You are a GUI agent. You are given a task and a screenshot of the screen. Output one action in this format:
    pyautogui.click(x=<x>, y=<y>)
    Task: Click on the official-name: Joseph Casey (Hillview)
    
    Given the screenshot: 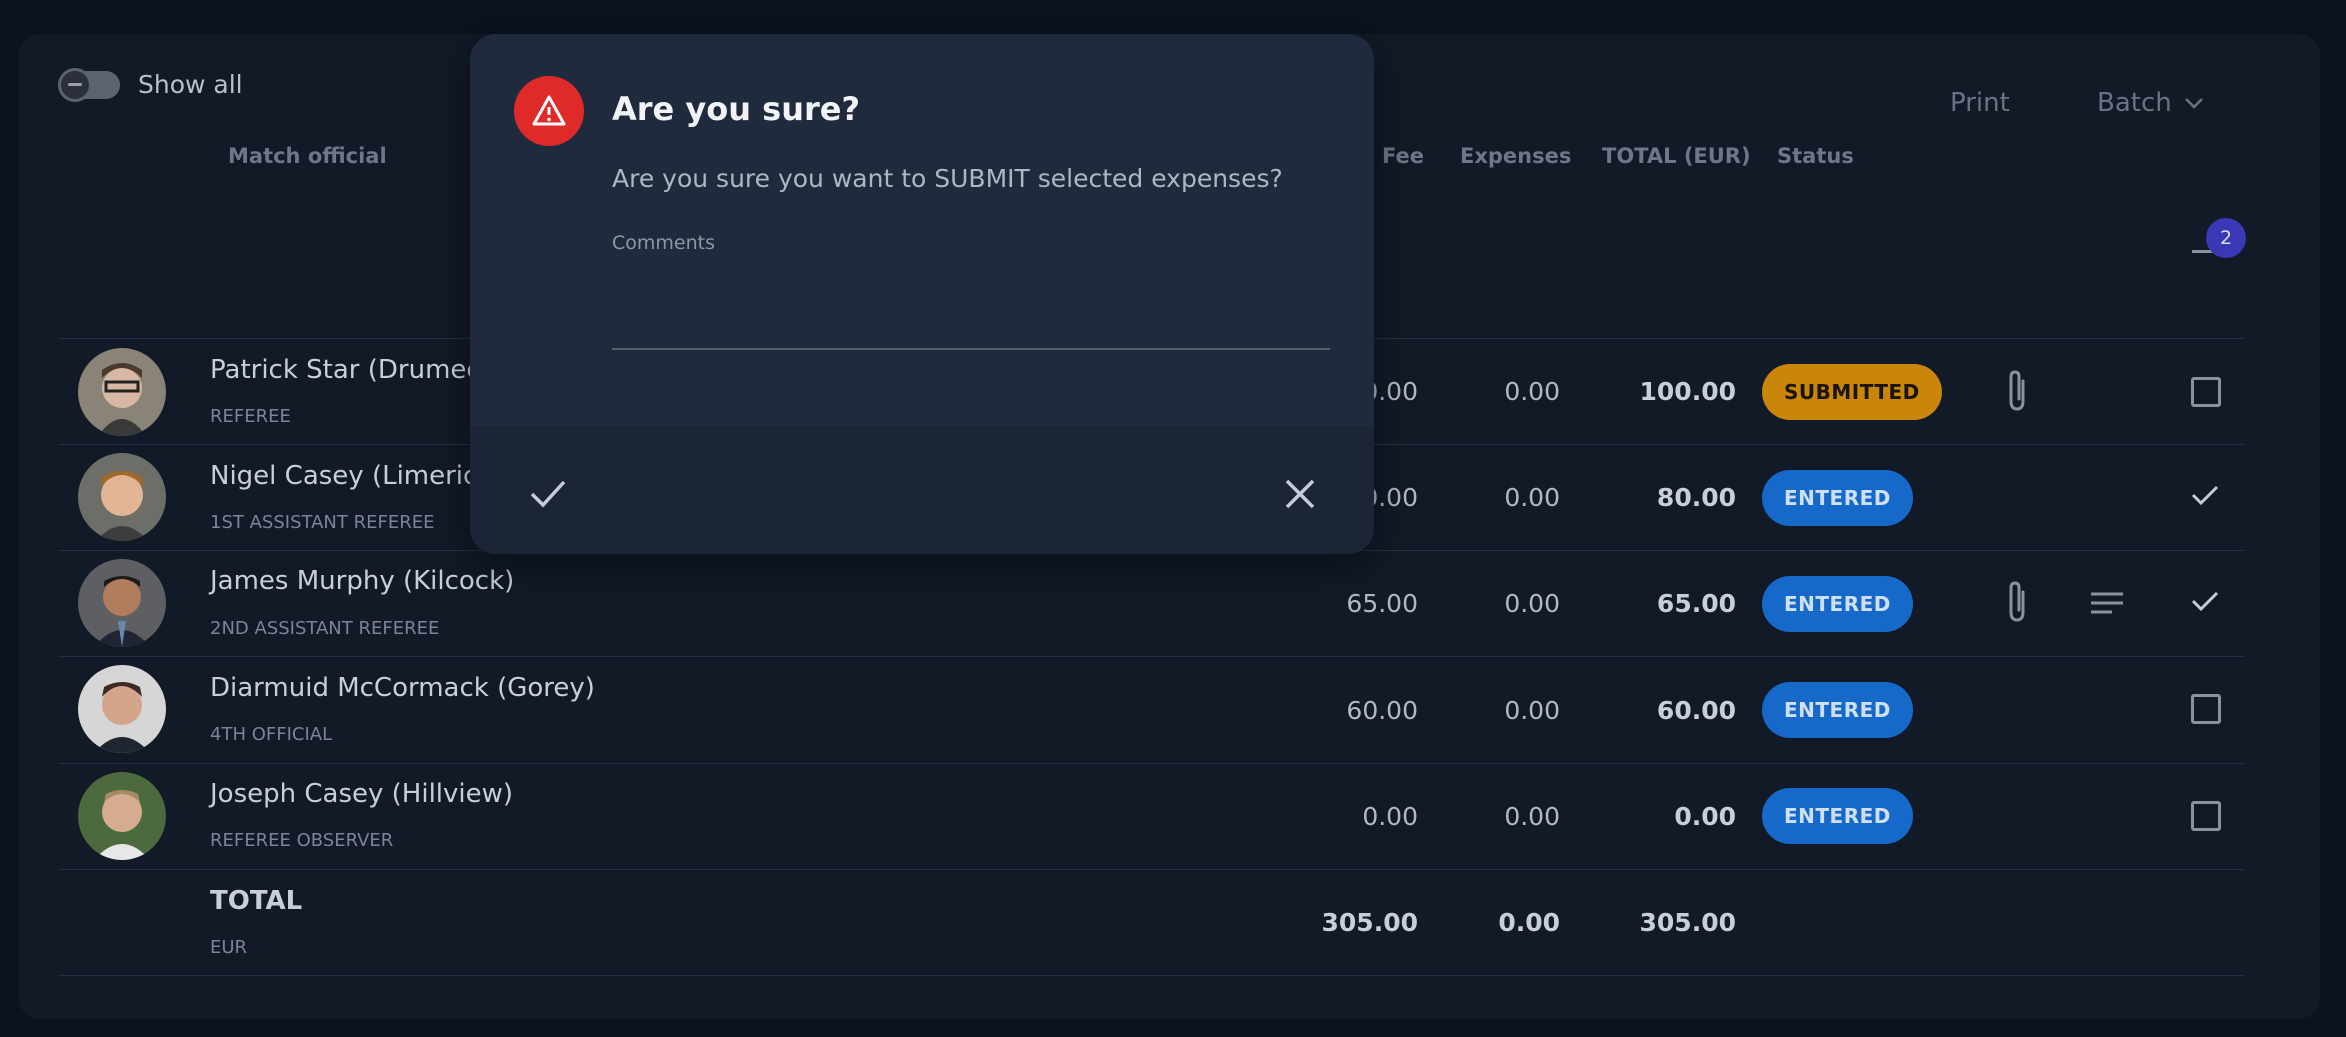 What is the action you would take?
    pyautogui.click(x=362, y=794)
    